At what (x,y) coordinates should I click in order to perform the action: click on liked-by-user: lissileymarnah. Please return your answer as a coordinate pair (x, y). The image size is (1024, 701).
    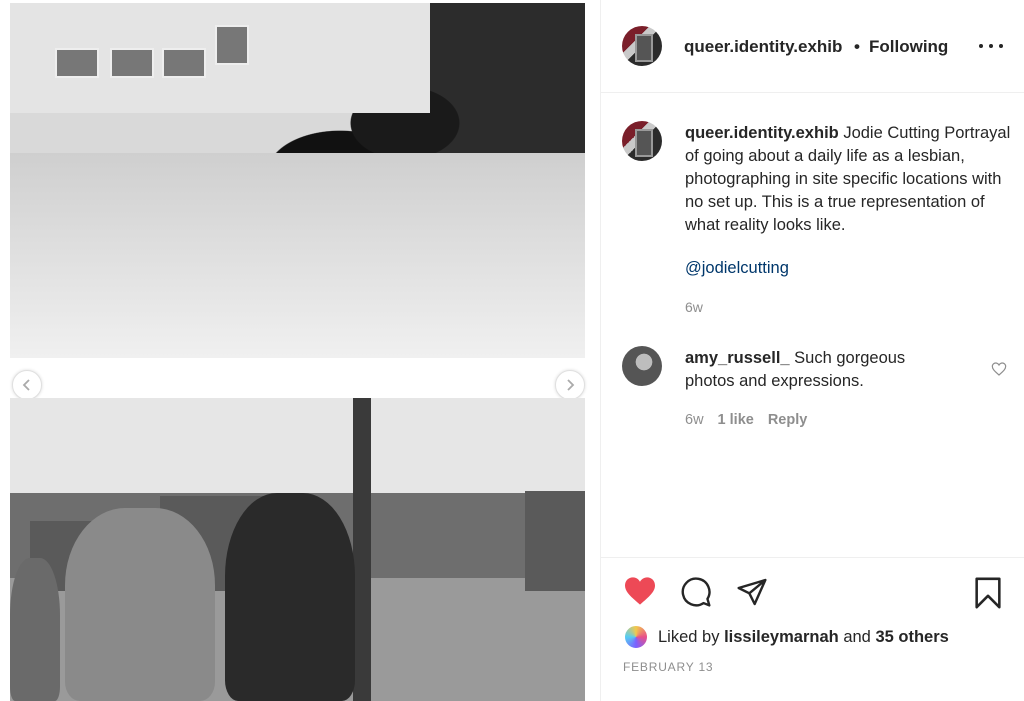
    Looking at the image, I should click on (781, 637).